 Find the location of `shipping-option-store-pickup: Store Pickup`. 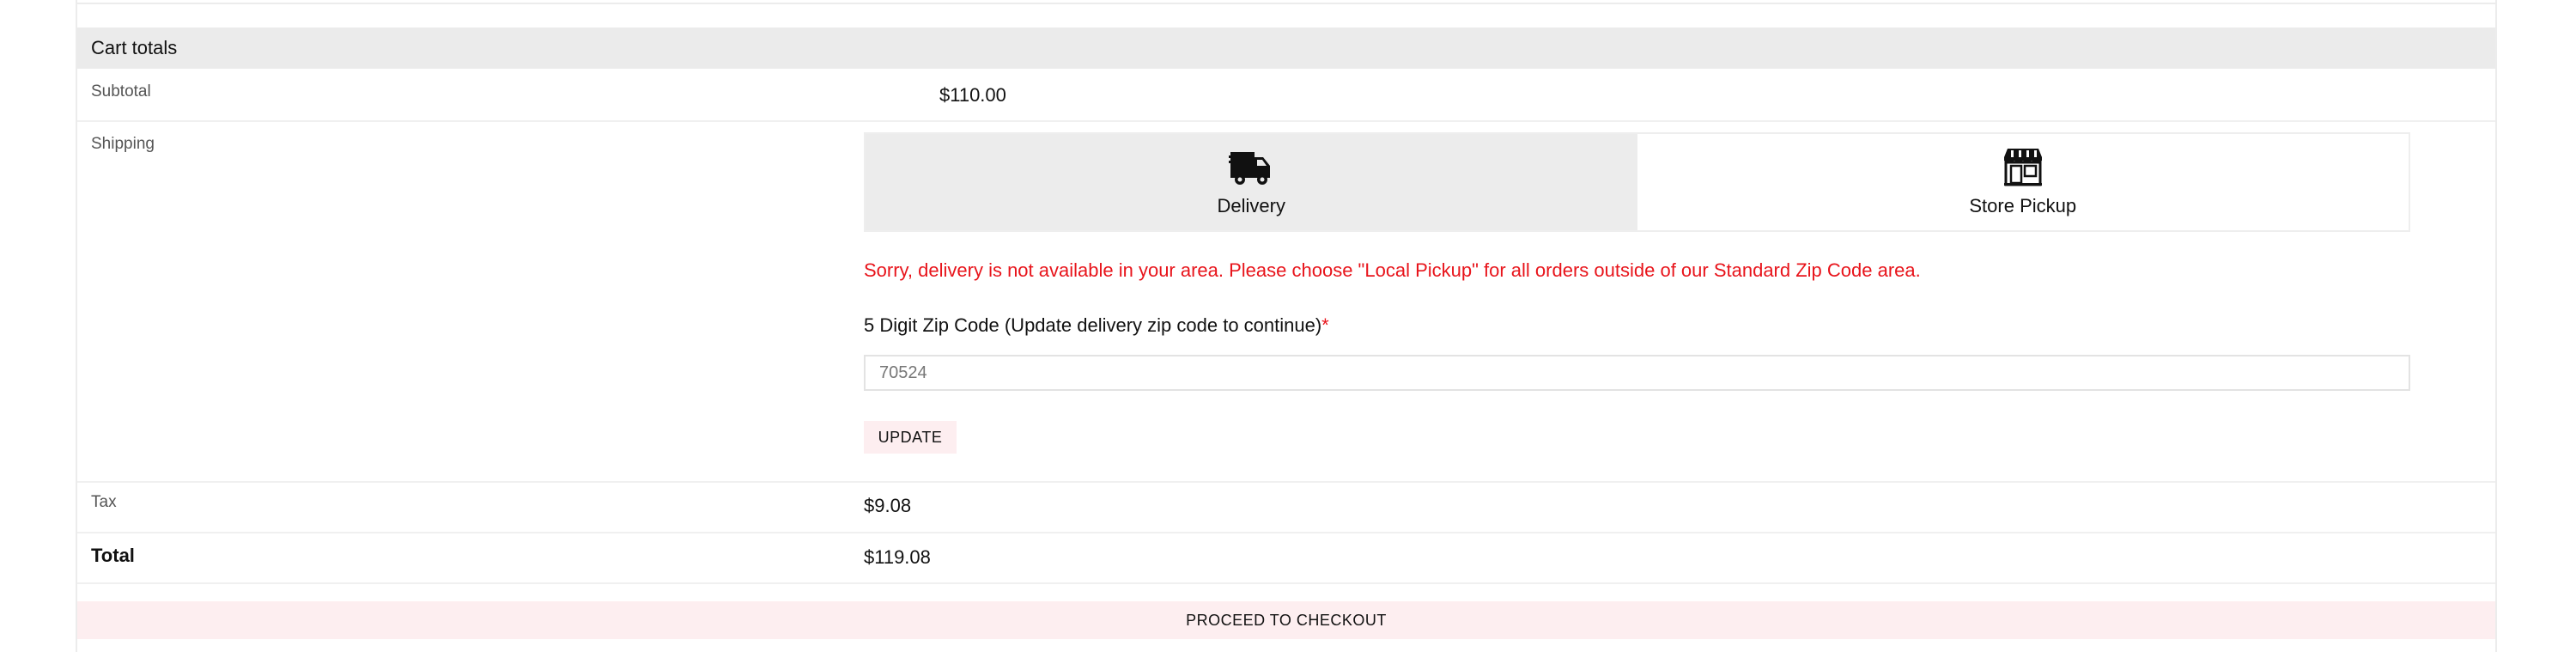

shipping-option-store-pickup: Store Pickup is located at coordinates (2023, 182).